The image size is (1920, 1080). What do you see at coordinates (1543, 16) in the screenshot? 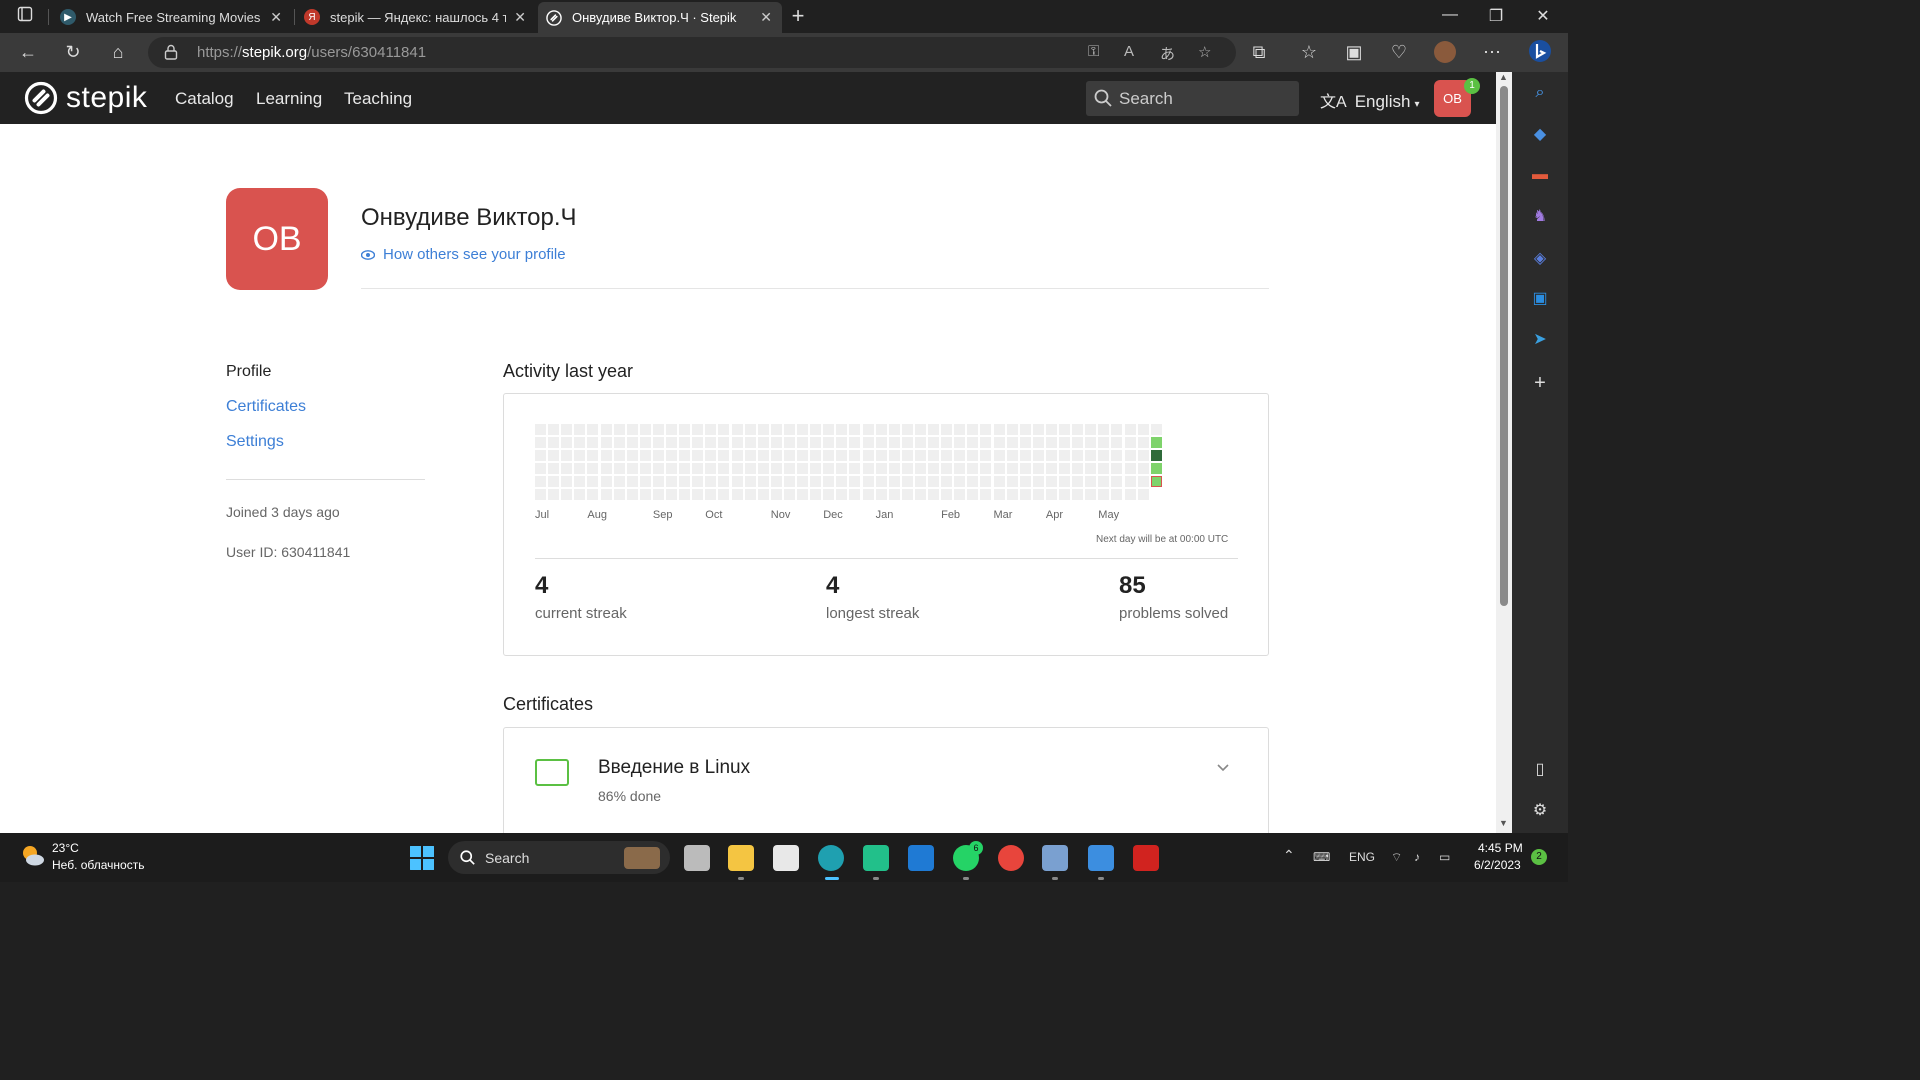
I see `window-close-icon: ✕` at bounding box center [1543, 16].